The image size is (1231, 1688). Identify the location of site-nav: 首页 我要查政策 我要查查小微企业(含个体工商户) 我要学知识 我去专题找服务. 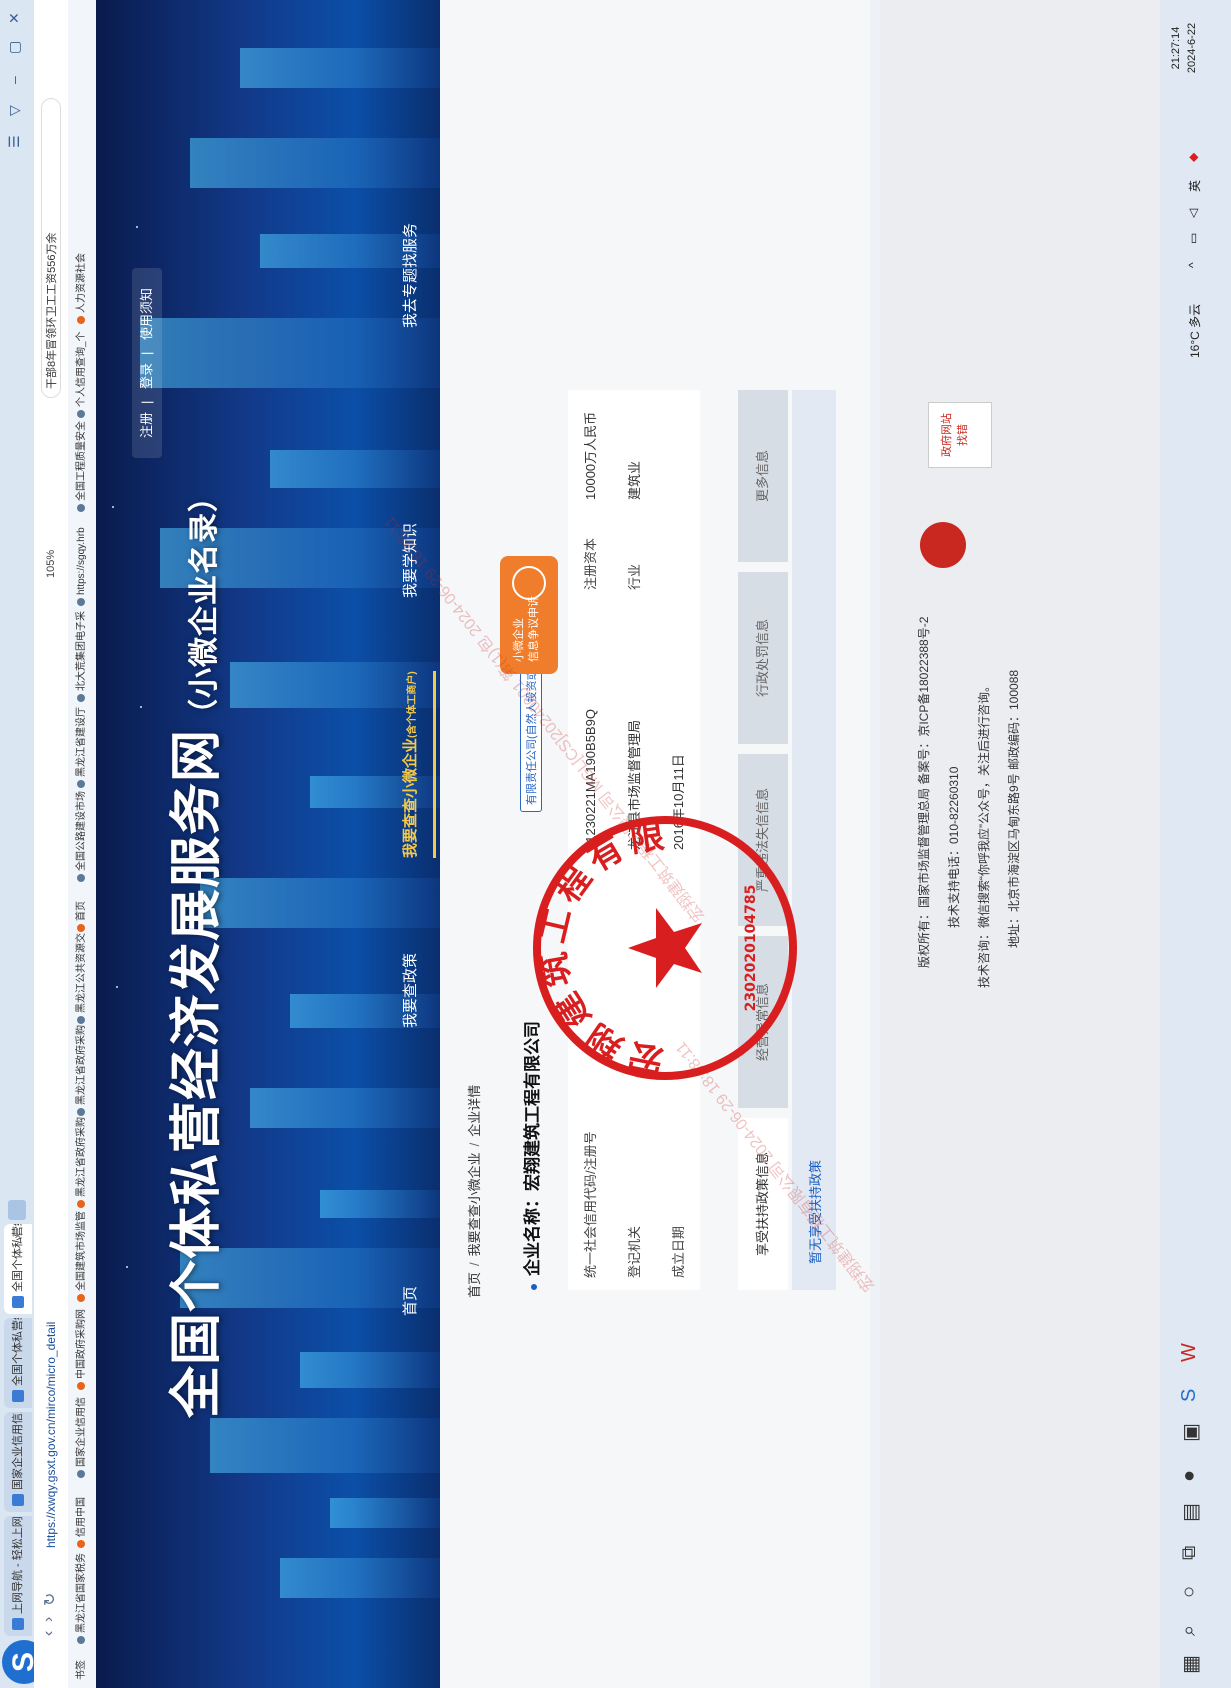
(411, 844).